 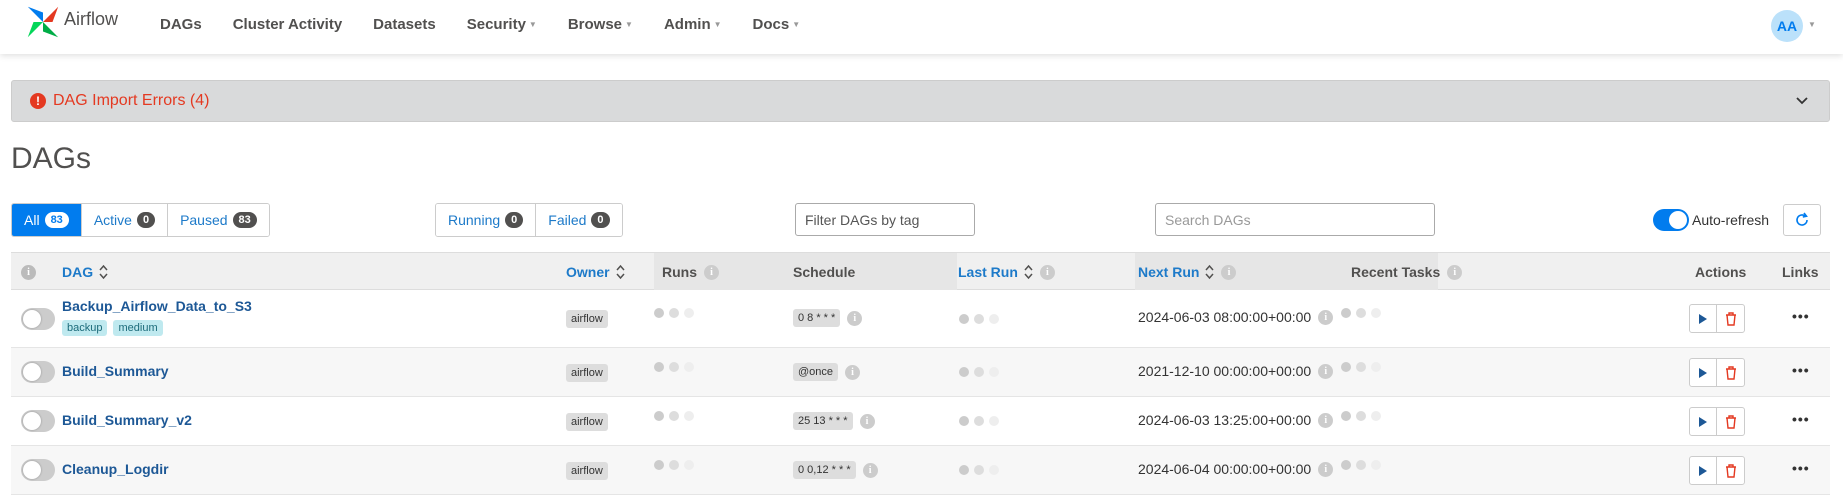 I want to click on dag-link: Build_Summary_v2, so click(x=127, y=420).